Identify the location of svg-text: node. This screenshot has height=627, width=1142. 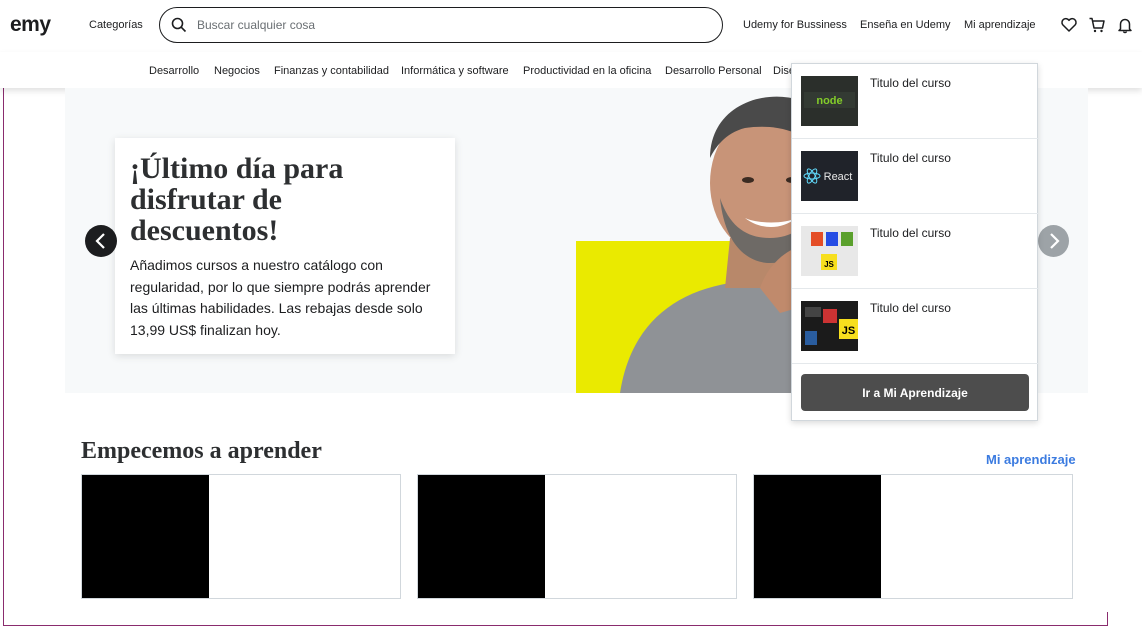
(829, 101).